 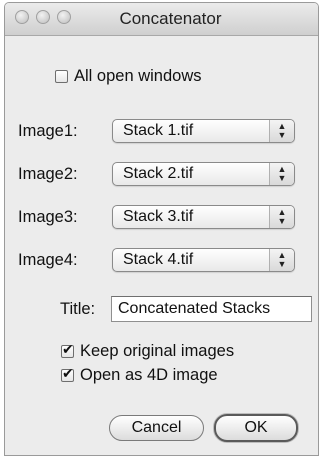 I want to click on open-4d-label: Open as 4D image, so click(x=149, y=375).